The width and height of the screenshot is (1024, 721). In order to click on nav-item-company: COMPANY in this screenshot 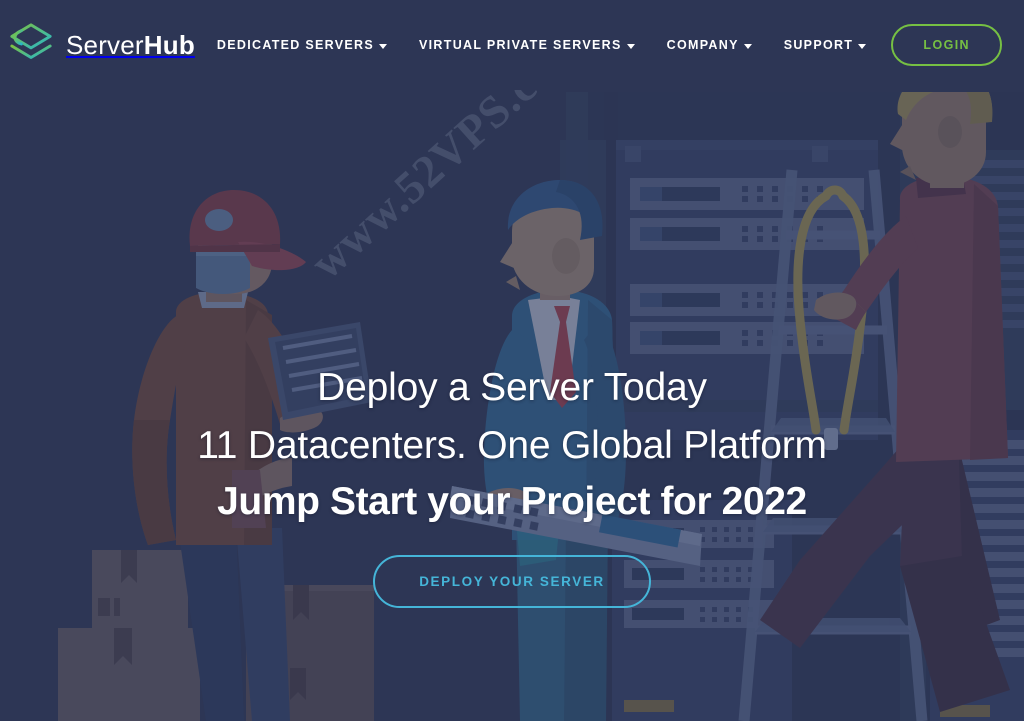, I will do `click(709, 45)`.